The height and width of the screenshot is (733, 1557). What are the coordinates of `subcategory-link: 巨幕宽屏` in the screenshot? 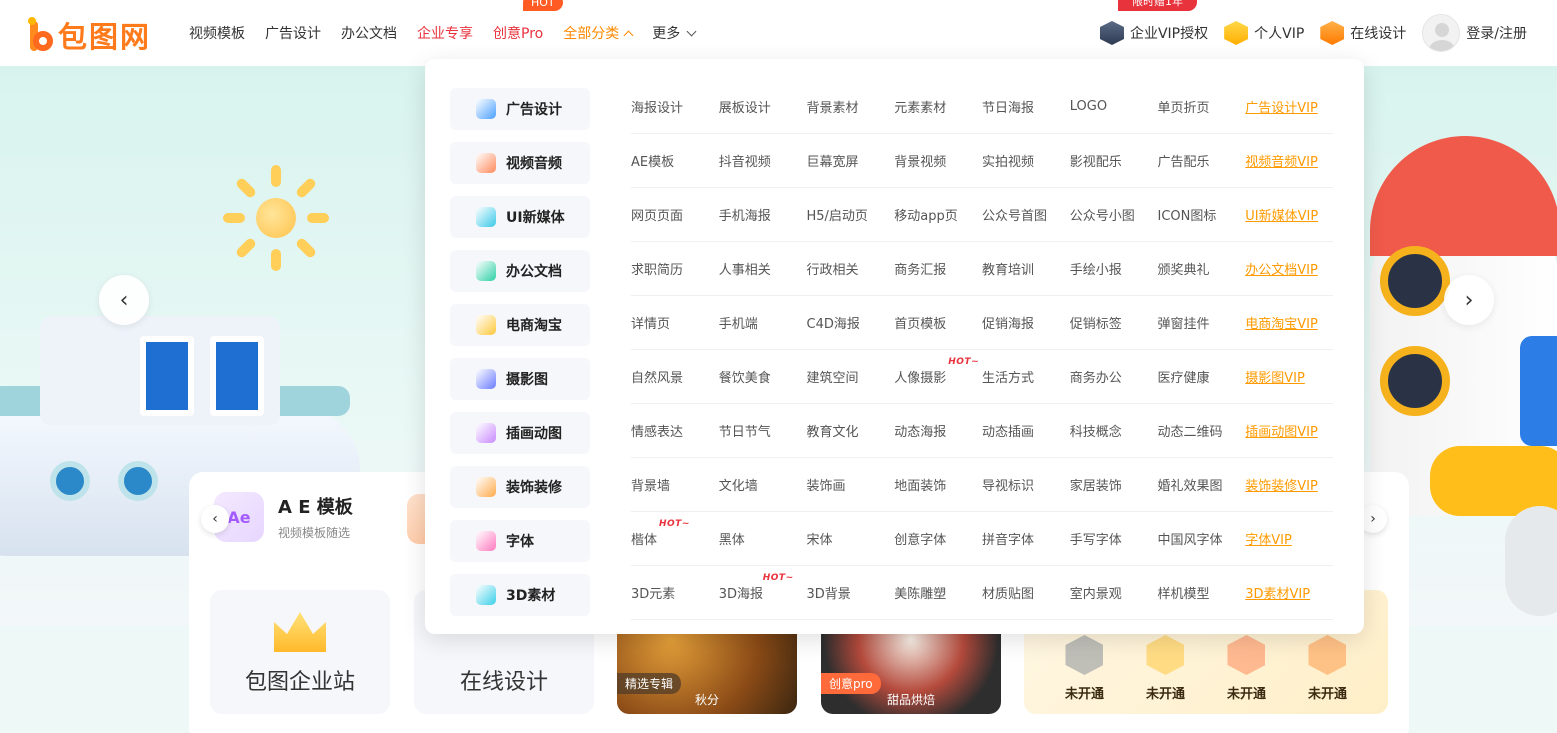 It's located at (851, 160).